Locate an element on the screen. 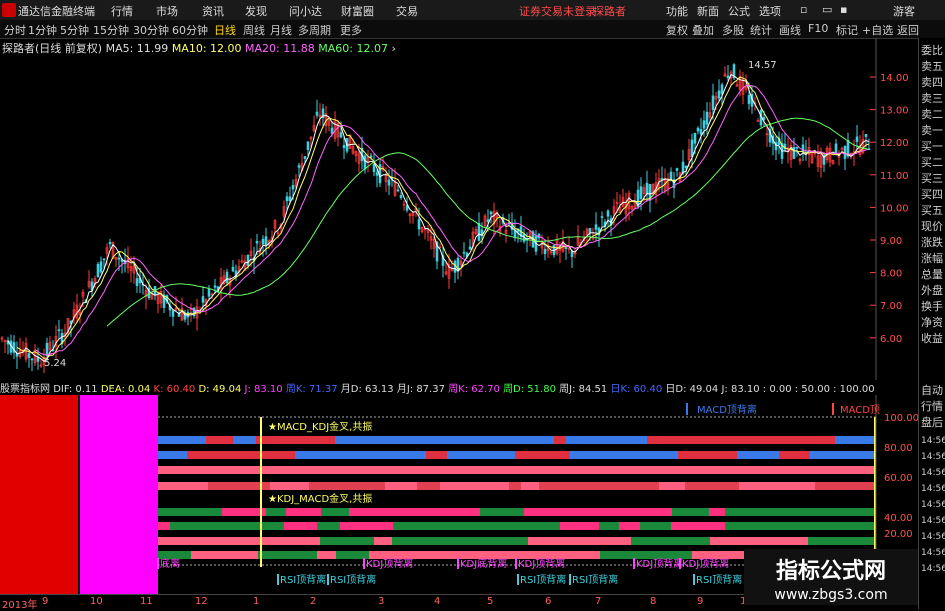 Image resolution: width=945 pixels, height=611 pixels. menu-market: 市场 is located at coordinates (167, 11).